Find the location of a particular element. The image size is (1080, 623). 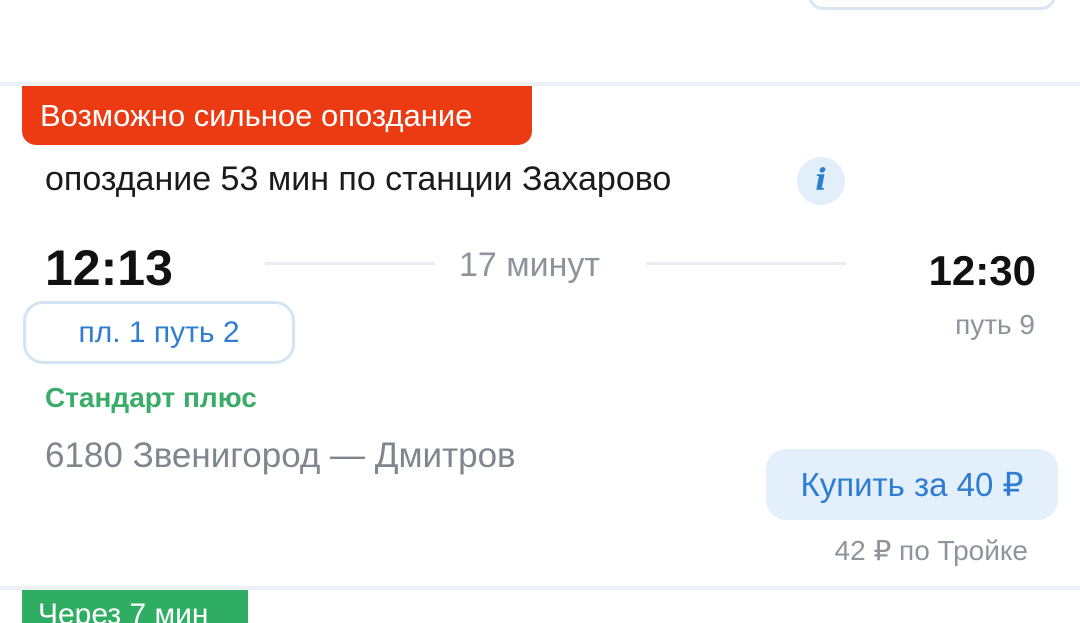

info-icon: i is located at coordinates (821, 181).